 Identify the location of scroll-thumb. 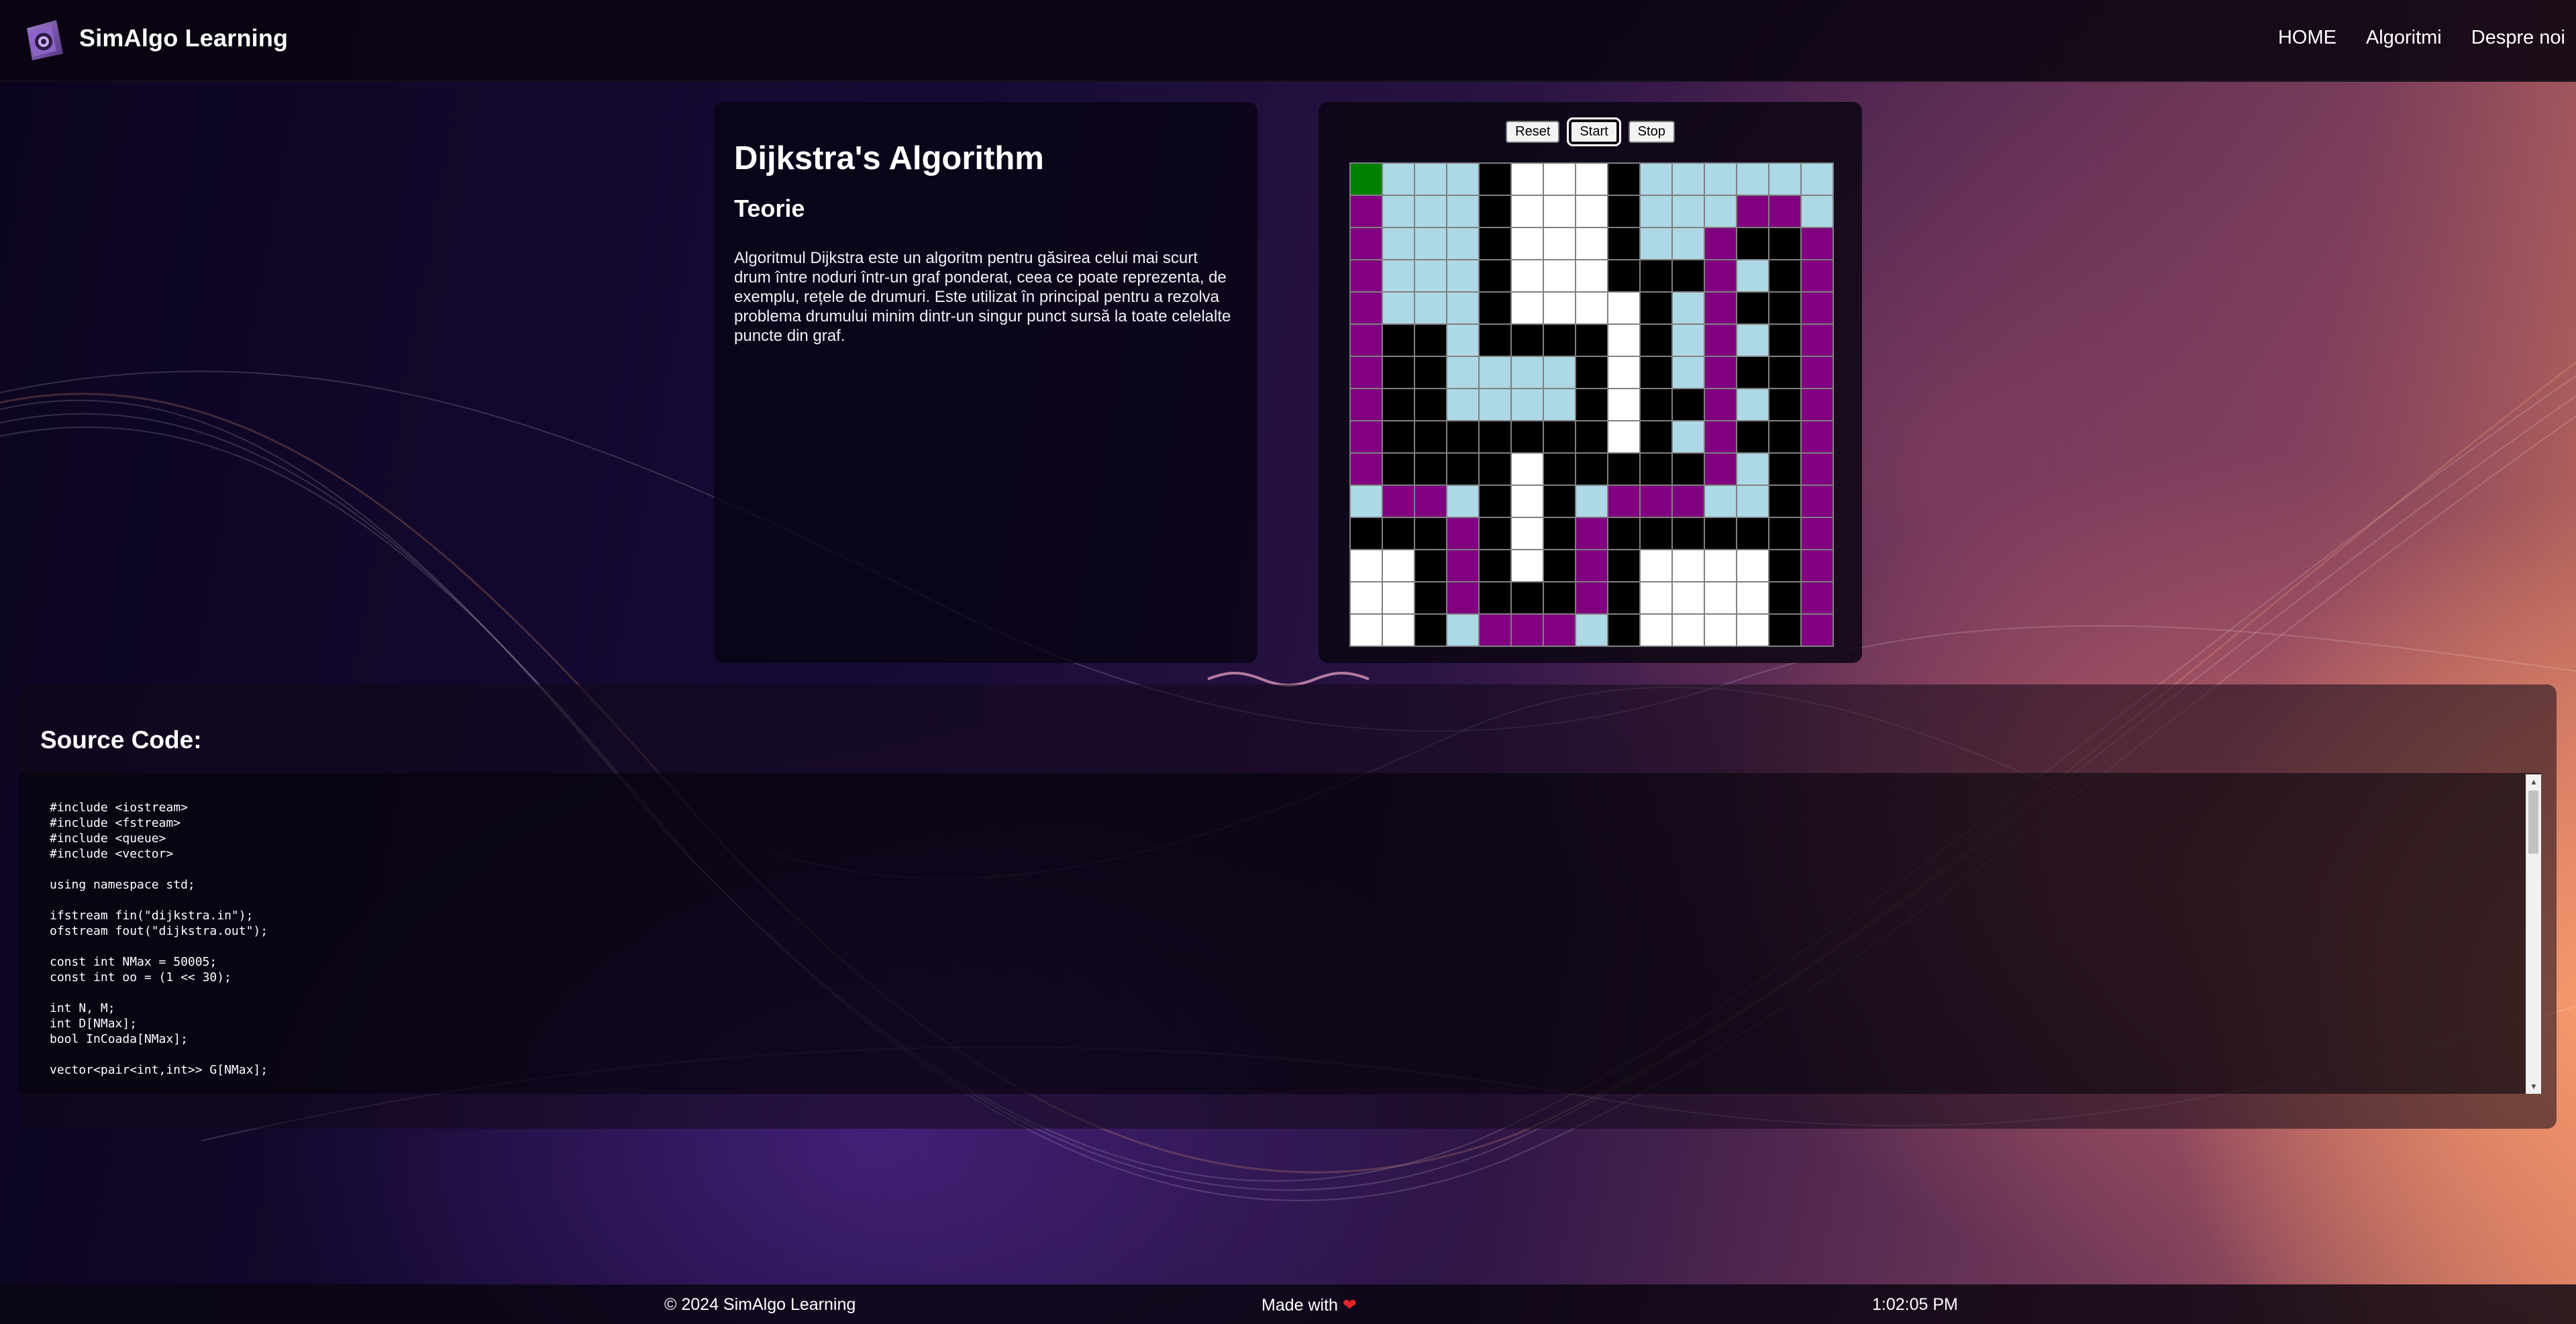
(2533, 822).